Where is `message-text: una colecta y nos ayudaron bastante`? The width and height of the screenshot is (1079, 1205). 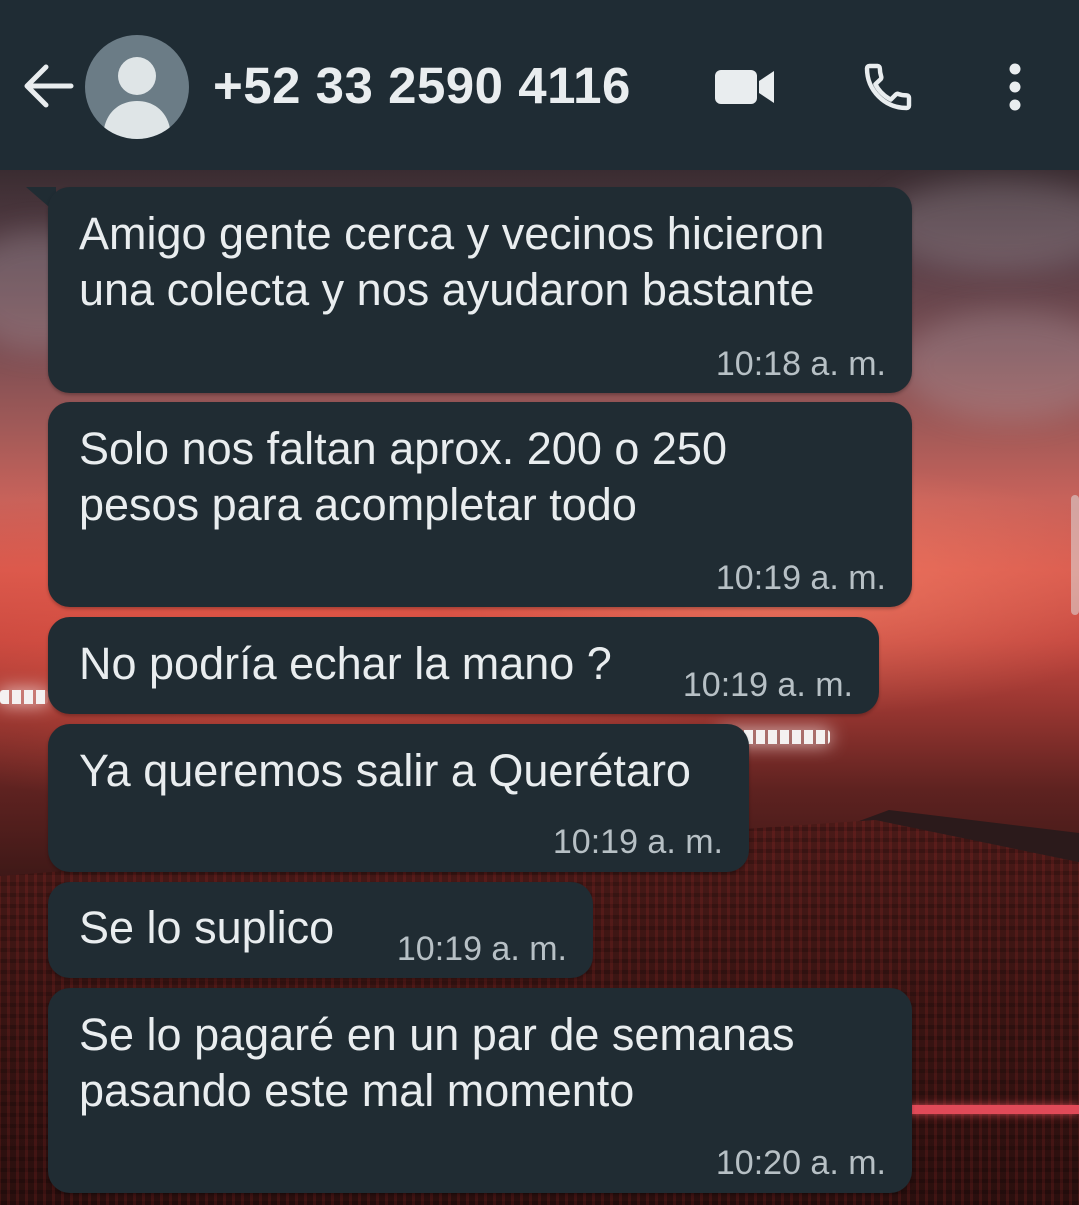 message-text: una colecta y nos ayudaron bastante is located at coordinates (447, 289).